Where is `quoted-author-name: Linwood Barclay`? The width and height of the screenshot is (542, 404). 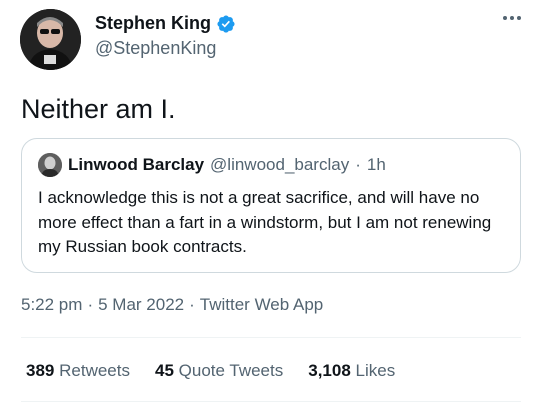
quoted-author-name: Linwood Barclay is located at coordinates (136, 164).